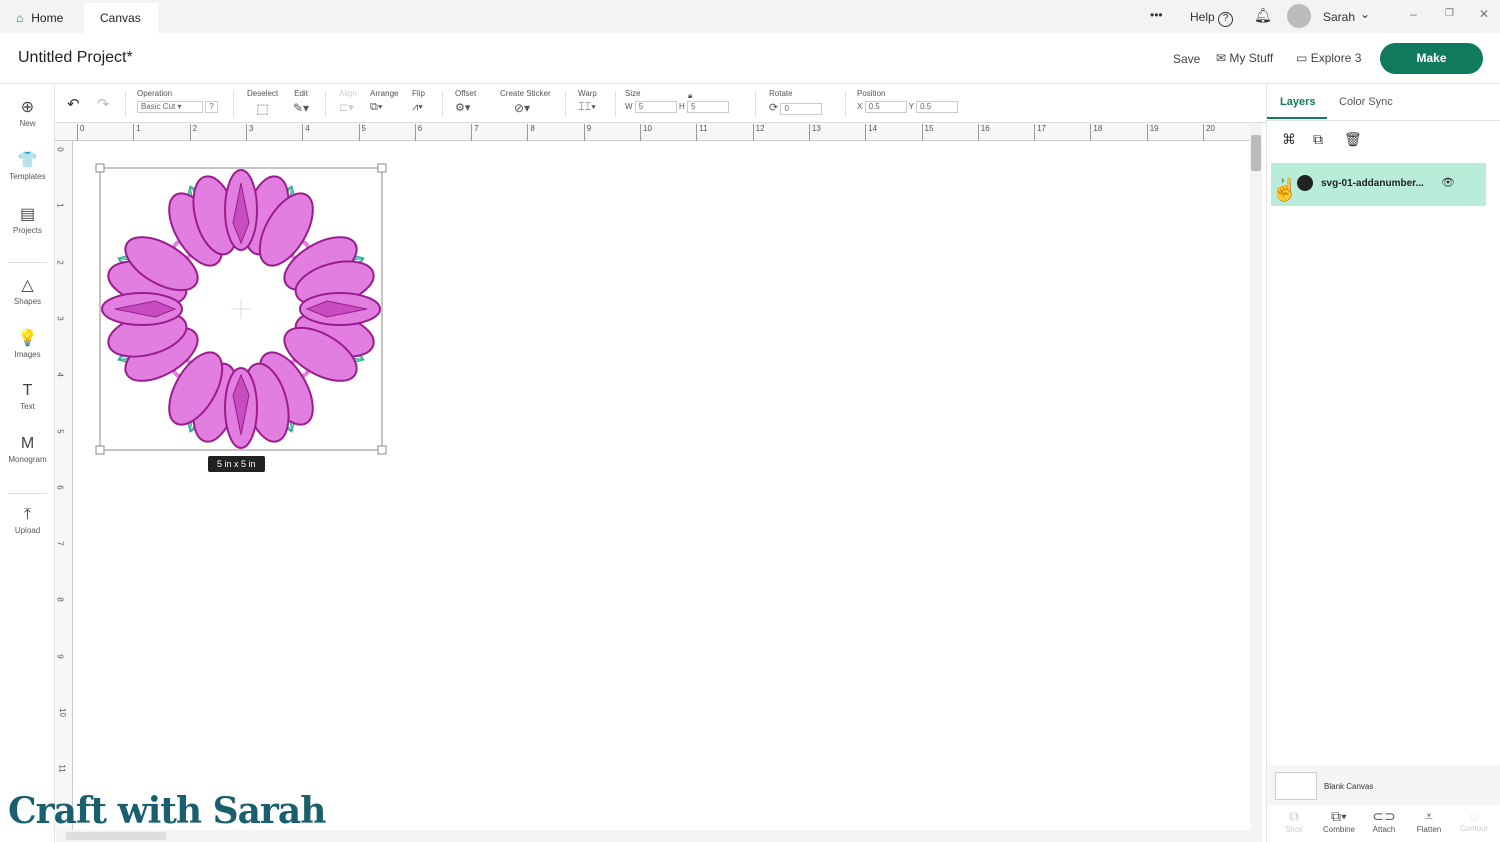 This screenshot has width=1500, height=842. What do you see at coordinates (1299, 16) in the screenshot?
I see `avatar` at bounding box center [1299, 16].